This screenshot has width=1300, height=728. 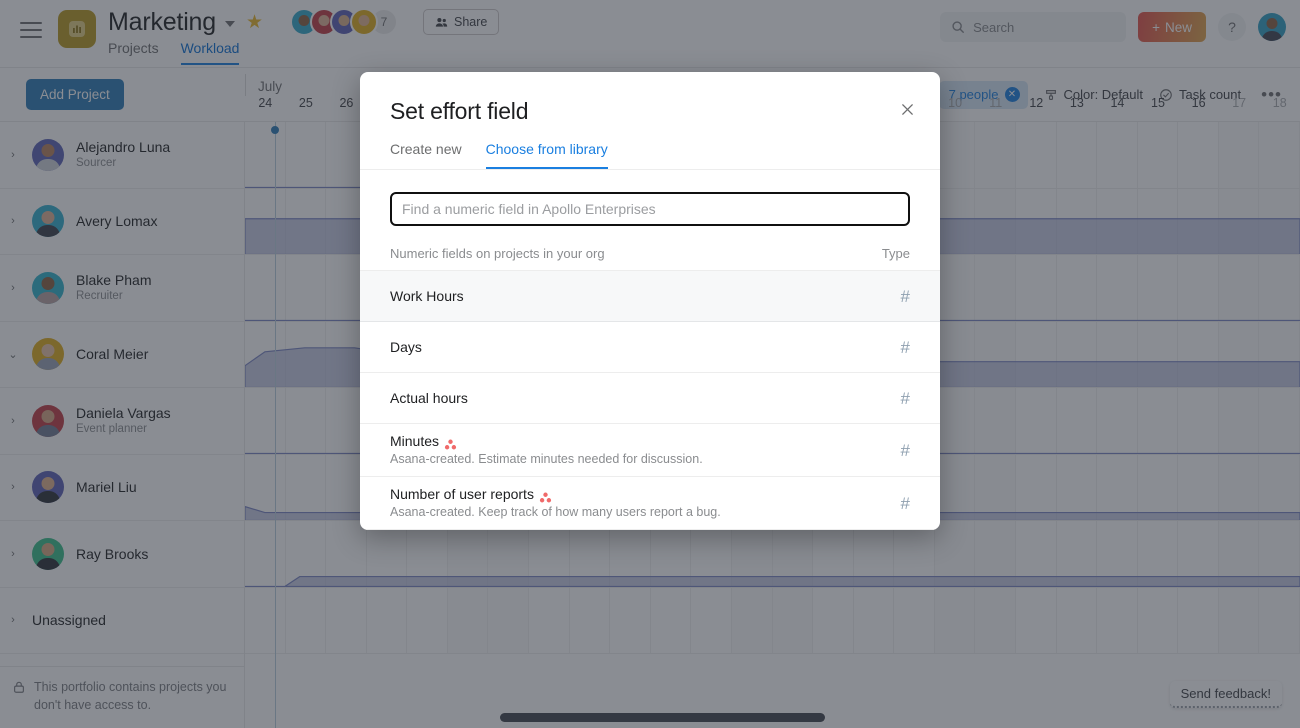 What do you see at coordinates (907, 109) in the screenshot?
I see `close-icon` at bounding box center [907, 109].